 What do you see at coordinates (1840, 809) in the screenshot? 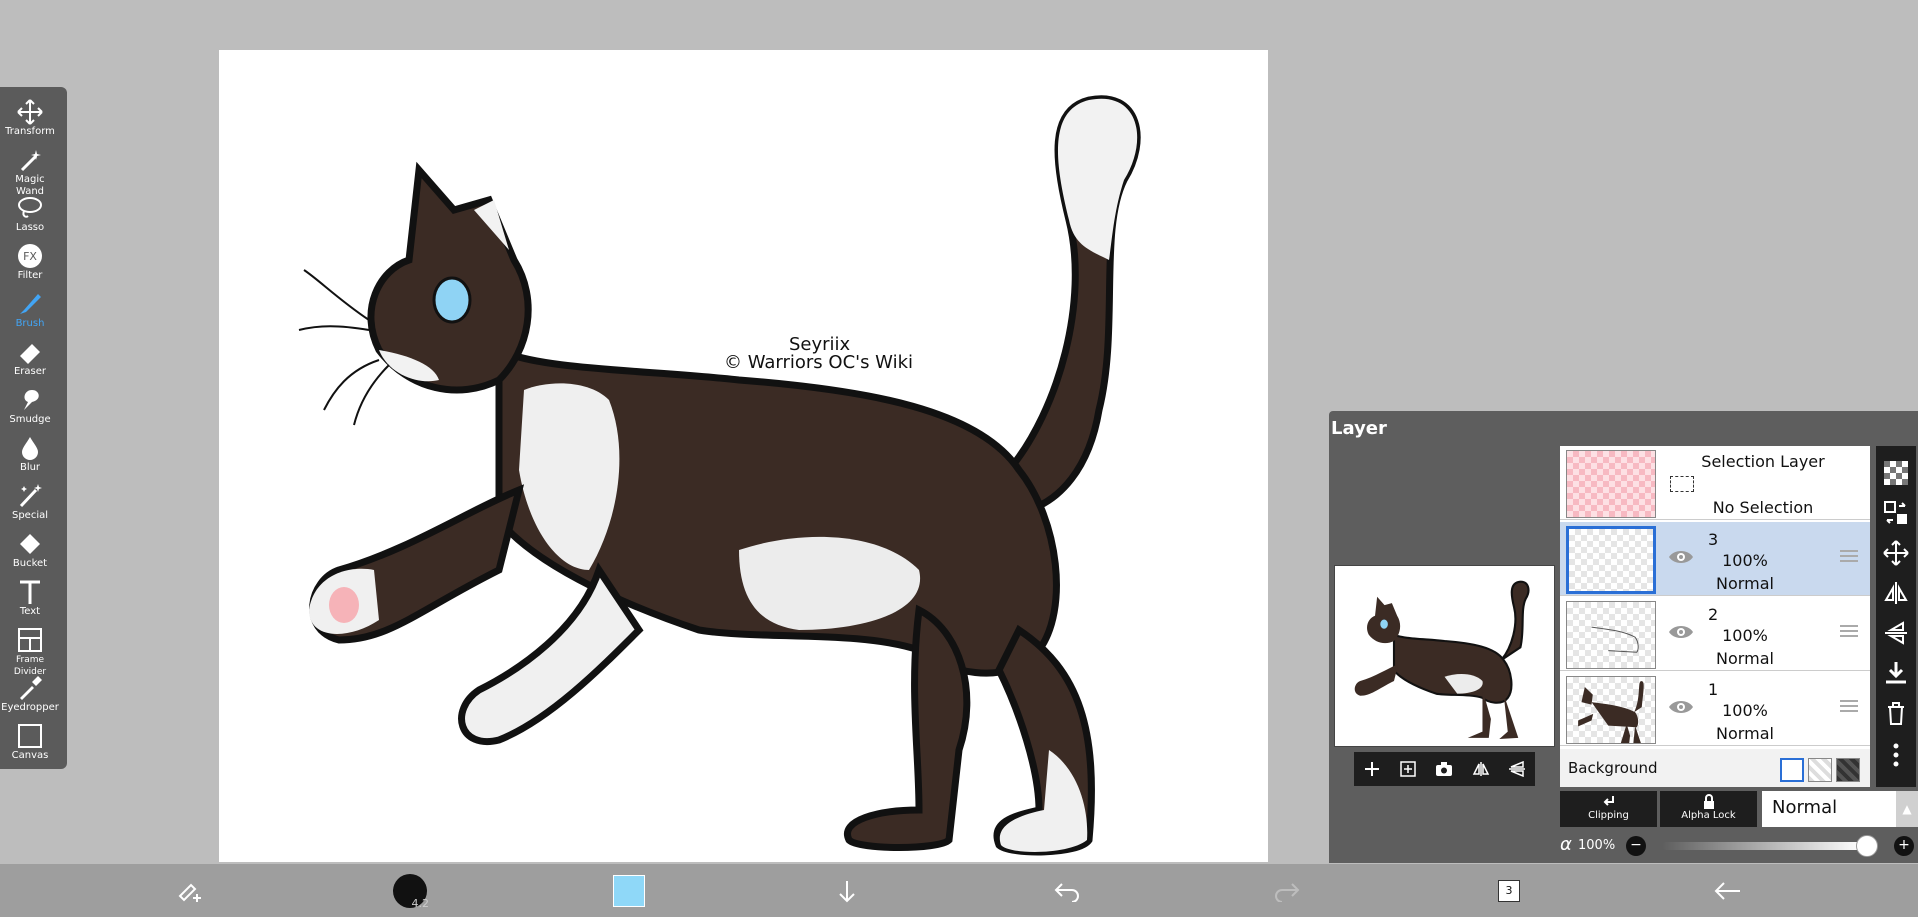
I see `blend-mode-select: Normal ▲` at bounding box center [1840, 809].